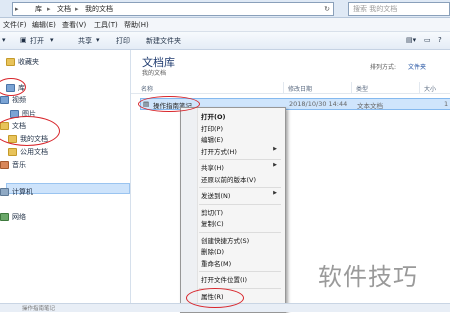 This screenshot has width=450, height=313. I want to click on arrange-by-label: 排列方式:, so click(383, 67).